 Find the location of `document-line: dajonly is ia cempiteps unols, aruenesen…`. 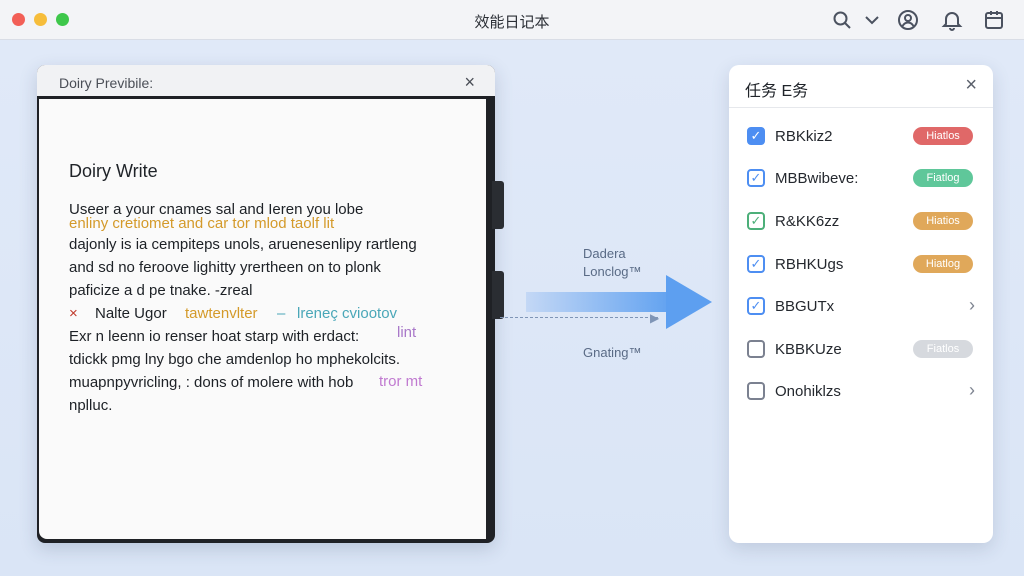

document-line: dajonly is ia cempiteps unols, aruenesen… is located at coordinates (243, 244).